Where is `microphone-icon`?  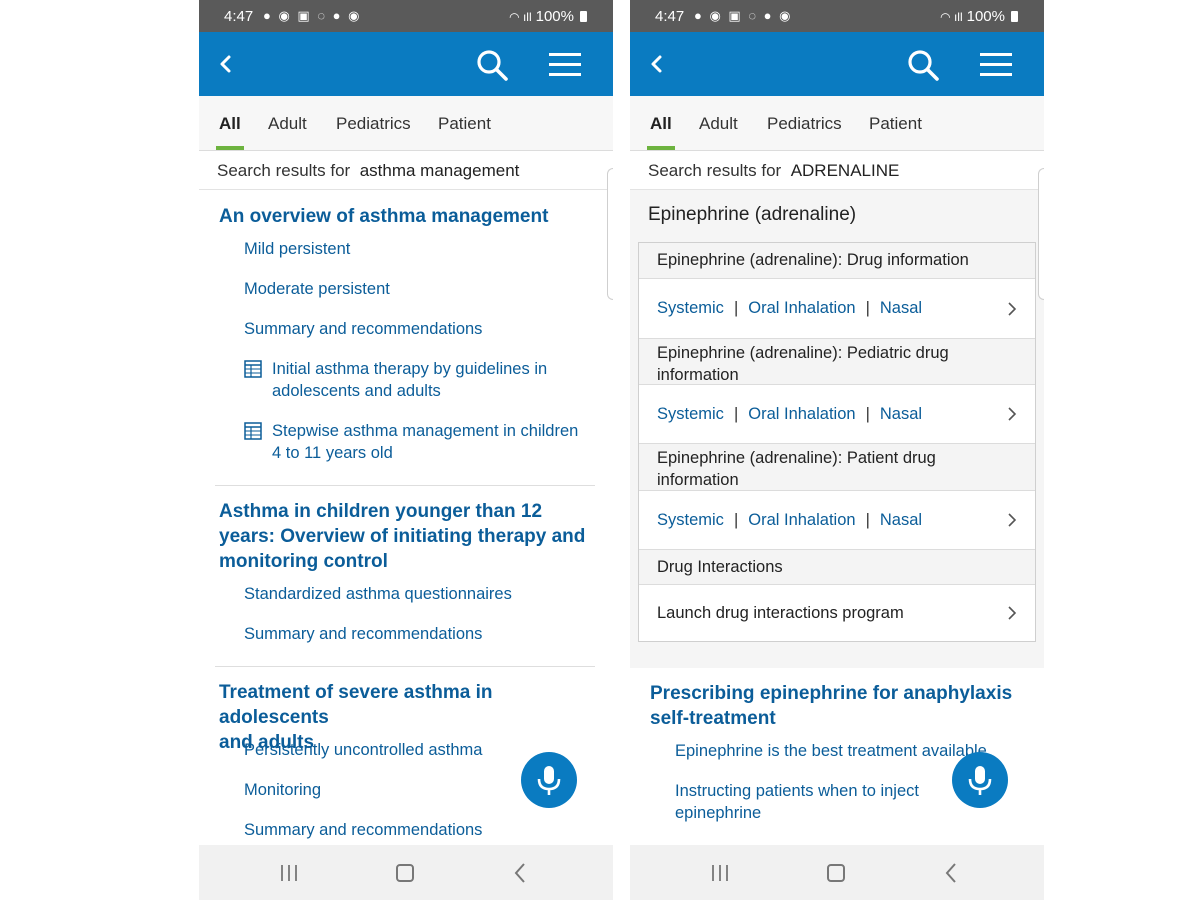
microphone-icon is located at coordinates (549, 780).